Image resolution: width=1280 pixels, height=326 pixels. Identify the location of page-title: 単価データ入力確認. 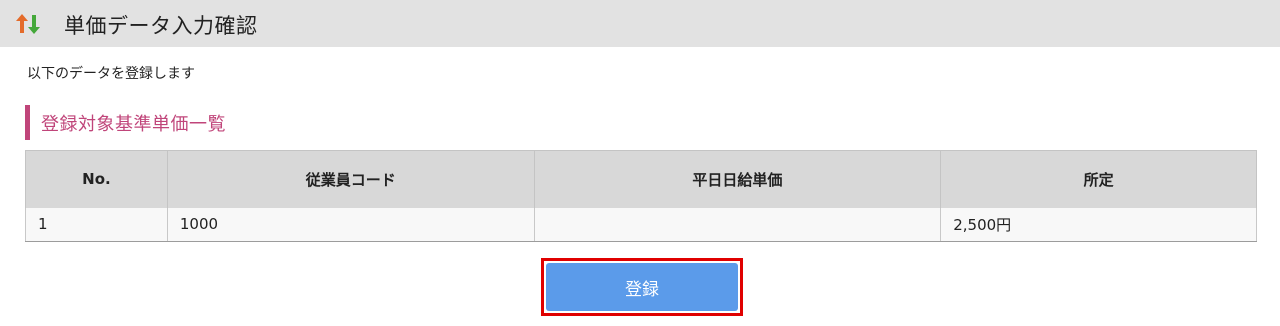
(161, 26).